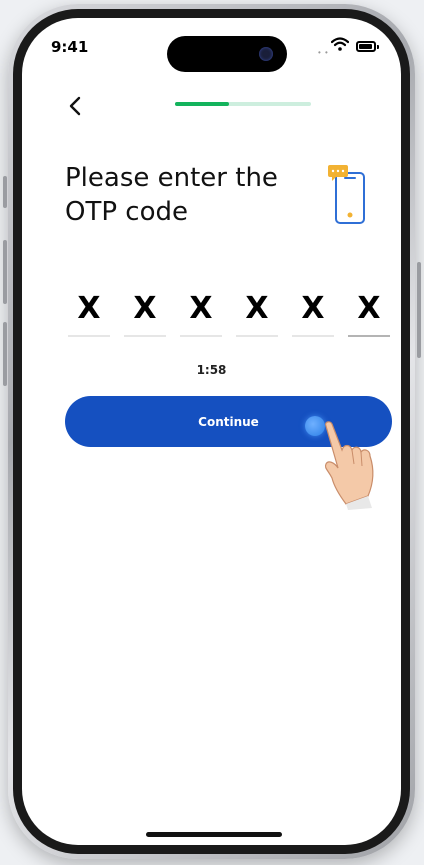 The height and width of the screenshot is (865, 424). I want to click on wifi-icon, so click(340, 44).